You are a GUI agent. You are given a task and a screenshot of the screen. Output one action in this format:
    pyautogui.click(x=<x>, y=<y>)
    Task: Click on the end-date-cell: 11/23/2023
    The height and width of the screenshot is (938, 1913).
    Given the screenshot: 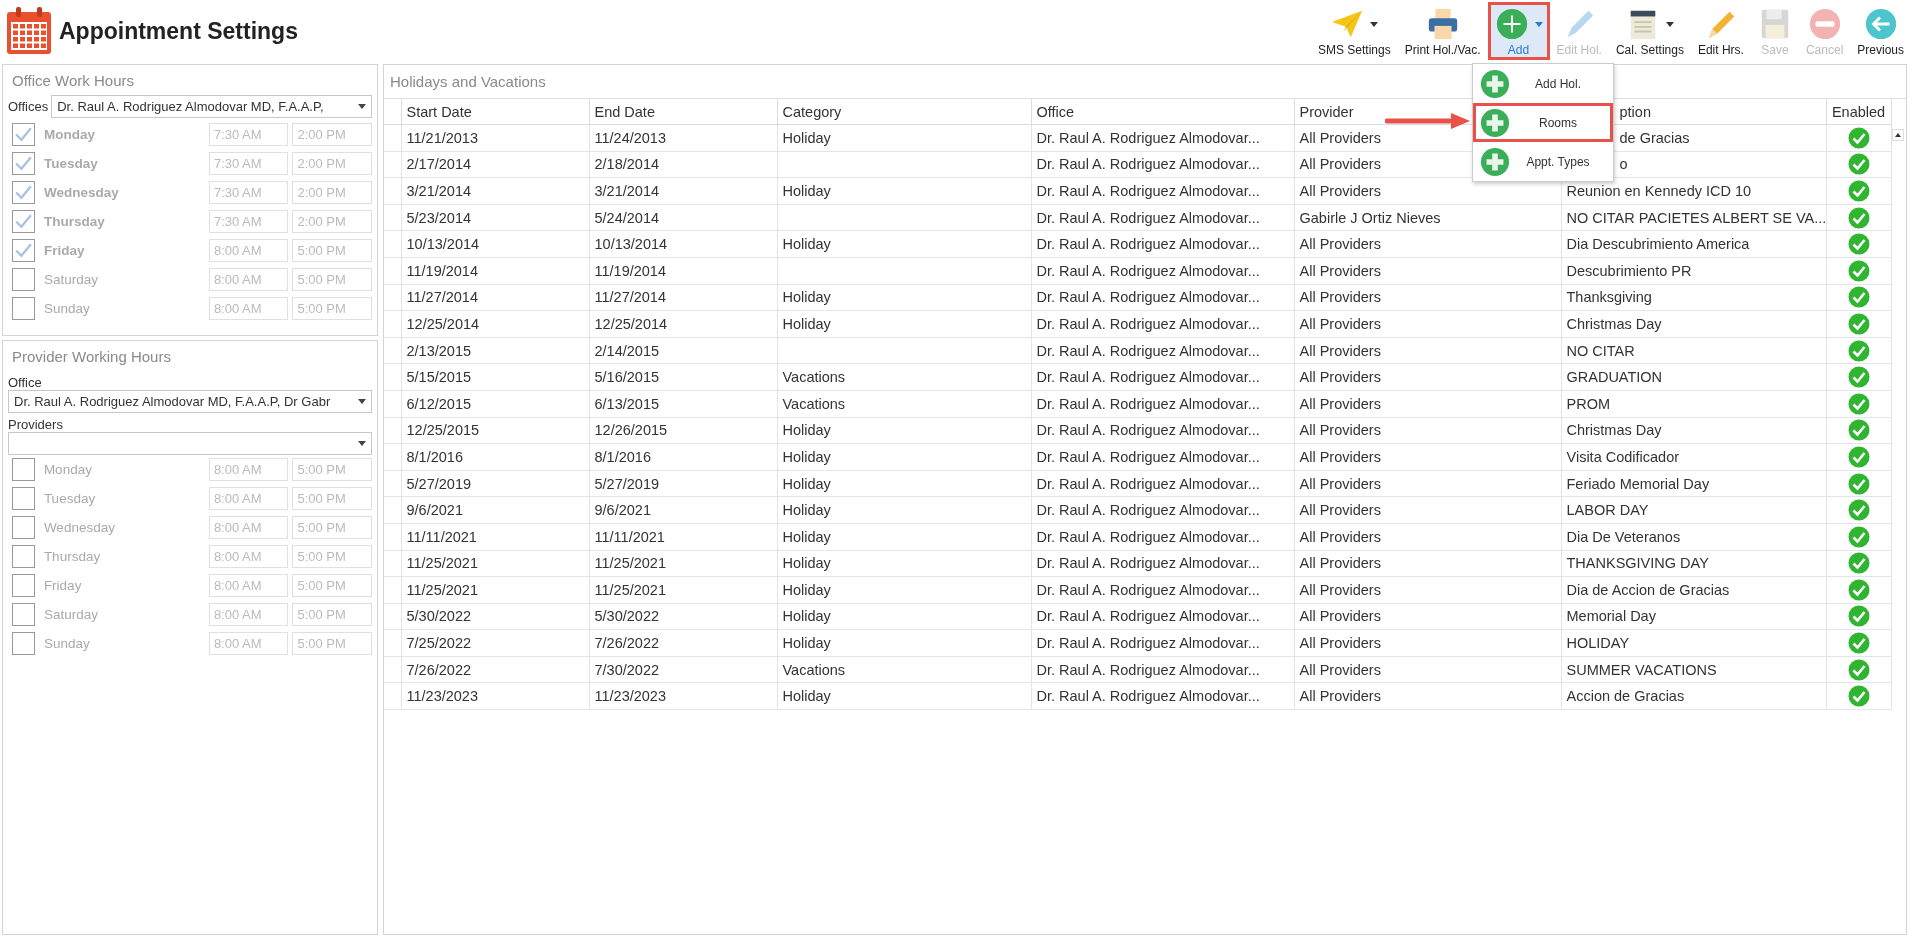 What is the action you would take?
    pyautogui.click(x=683, y=696)
    